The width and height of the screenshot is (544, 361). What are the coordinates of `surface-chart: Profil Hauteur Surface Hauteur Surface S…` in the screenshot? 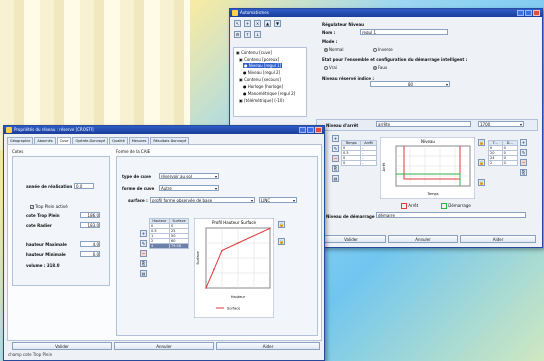 It's located at (234, 268).